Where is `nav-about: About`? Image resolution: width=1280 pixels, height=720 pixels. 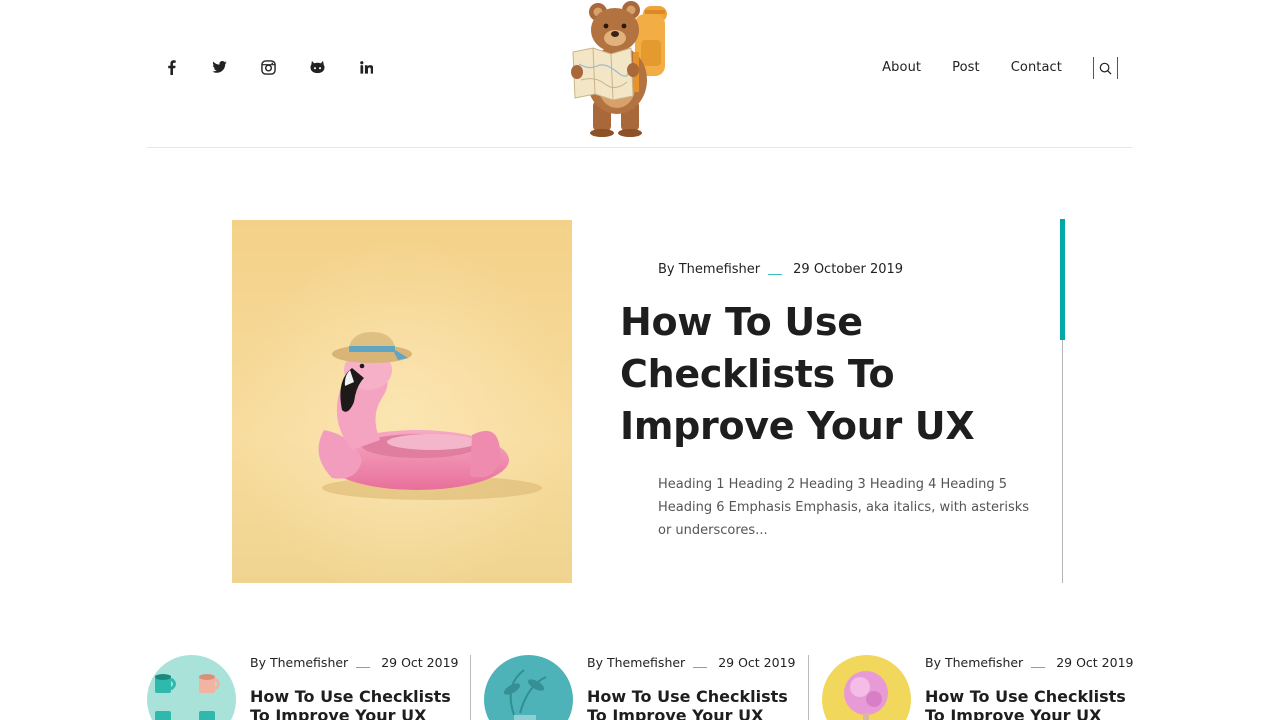 nav-about: About is located at coordinates (901, 68).